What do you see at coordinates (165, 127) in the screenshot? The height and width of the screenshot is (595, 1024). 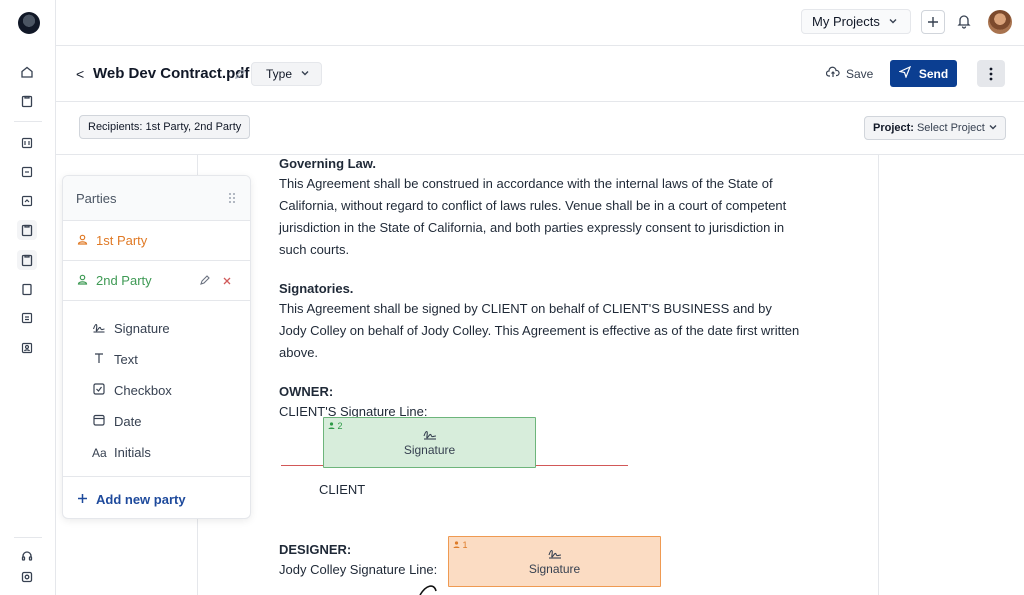 I see `recipients-button: Recipients: 1st Party, 2nd Party` at bounding box center [165, 127].